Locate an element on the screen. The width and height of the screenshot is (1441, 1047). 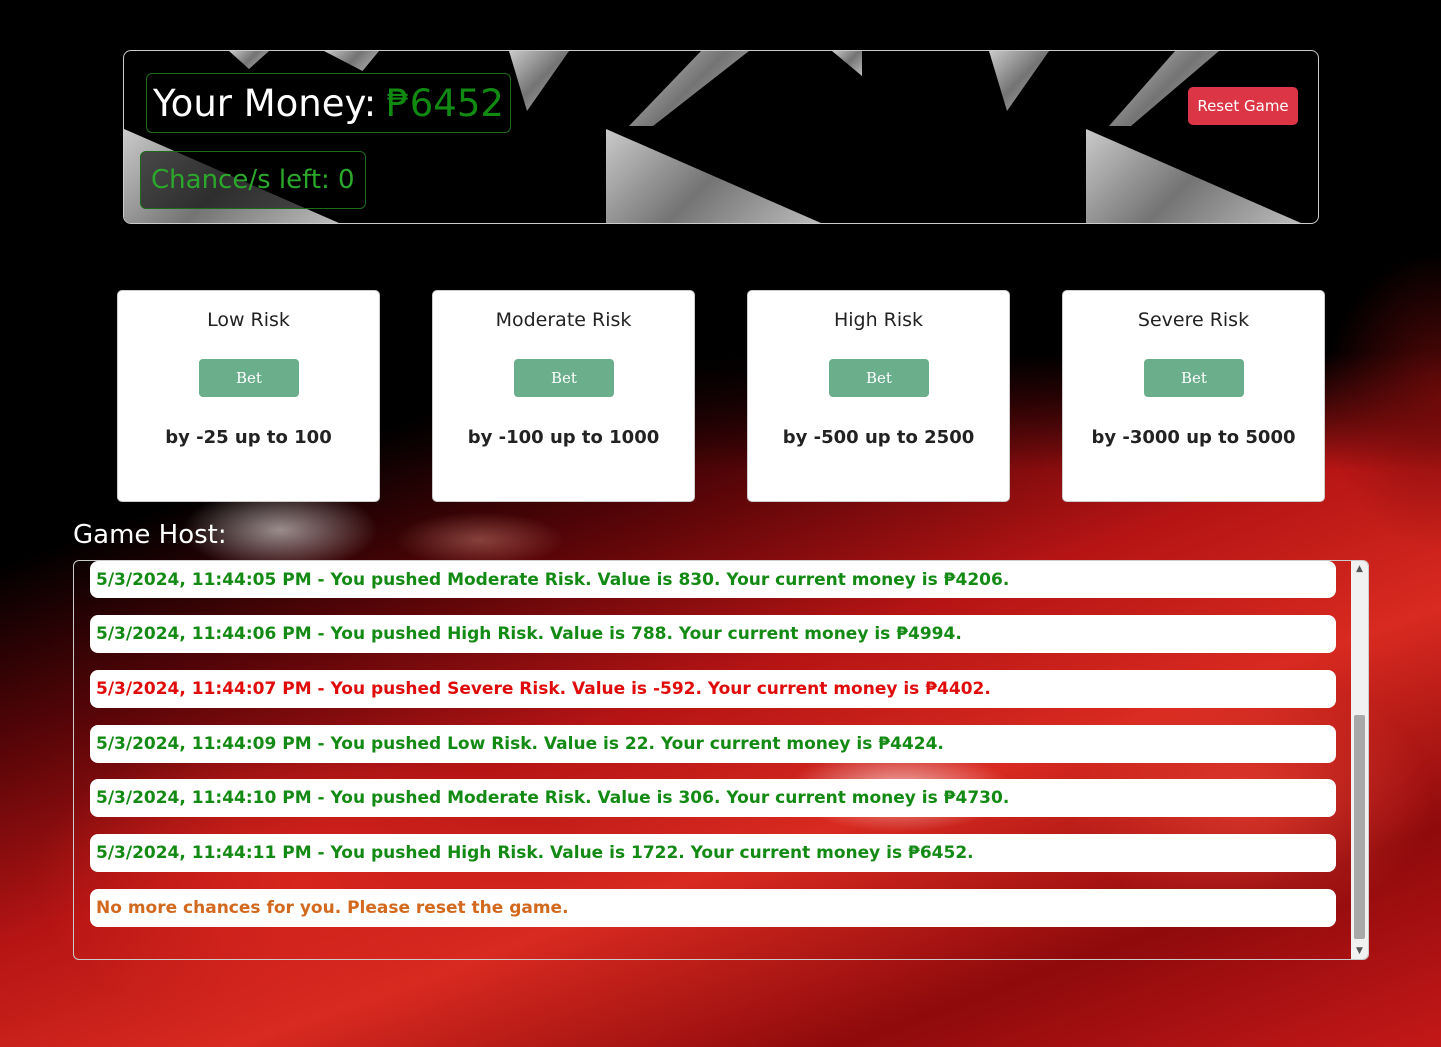
game-host-label: Game Host: is located at coordinates (150, 535).